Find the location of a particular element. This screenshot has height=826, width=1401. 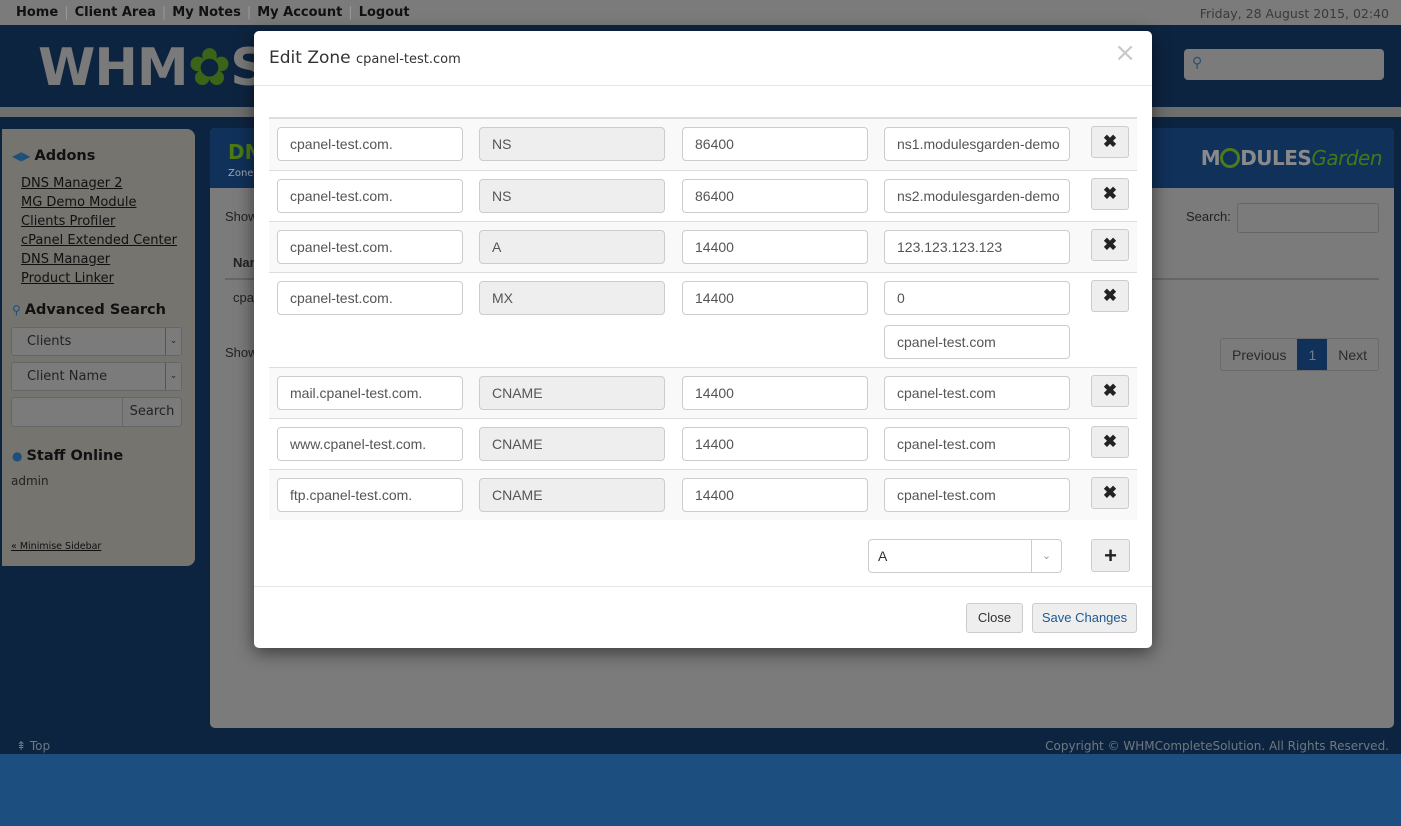

record-value-input: ns2.modulesgarden-demo is located at coordinates (977, 196).